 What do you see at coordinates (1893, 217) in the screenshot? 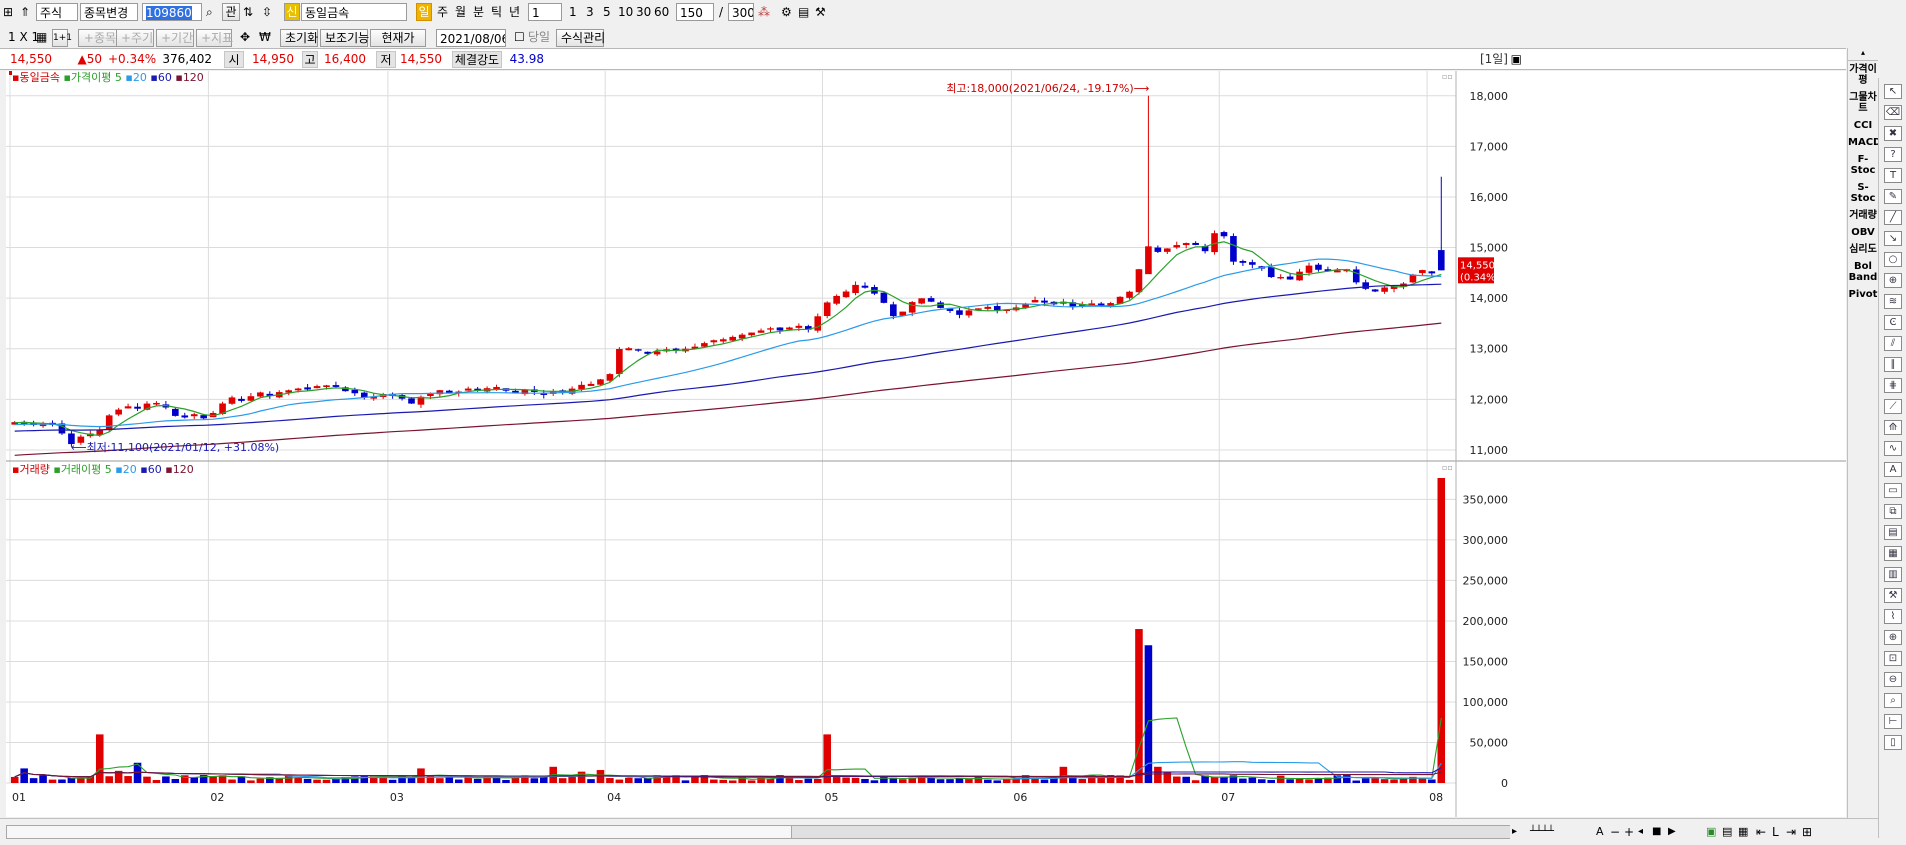
I see `trendline-tool-icon: ╱` at bounding box center [1893, 217].